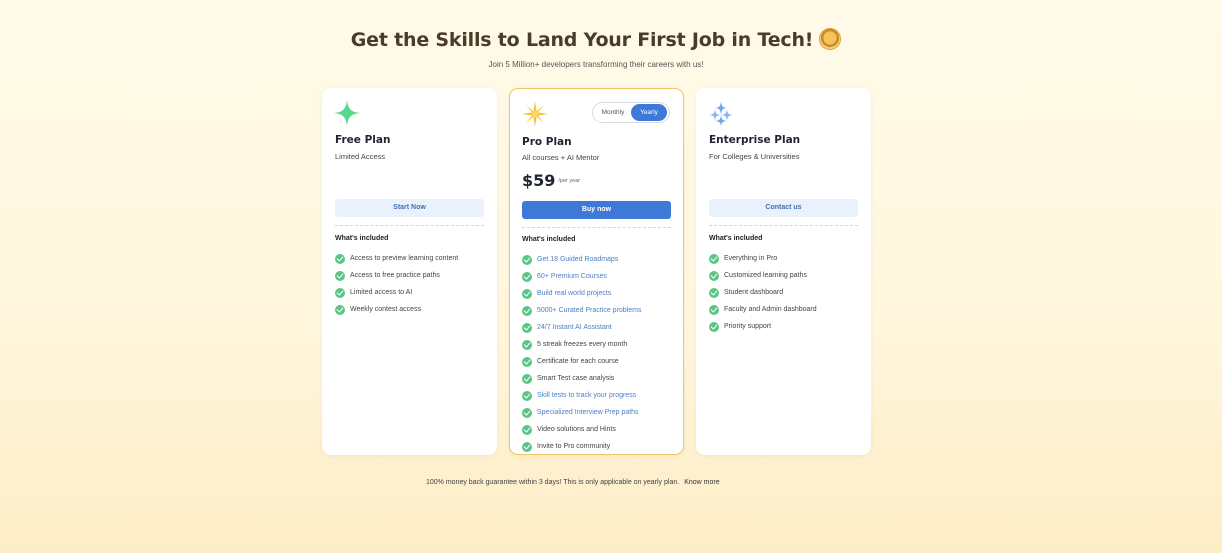 The height and width of the screenshot is (553, 1222). What do you see at coordinates (561, 157) in the screenshot?
I see `plan-description: All courses + AI Mentor` at bounding box center [561, 157].